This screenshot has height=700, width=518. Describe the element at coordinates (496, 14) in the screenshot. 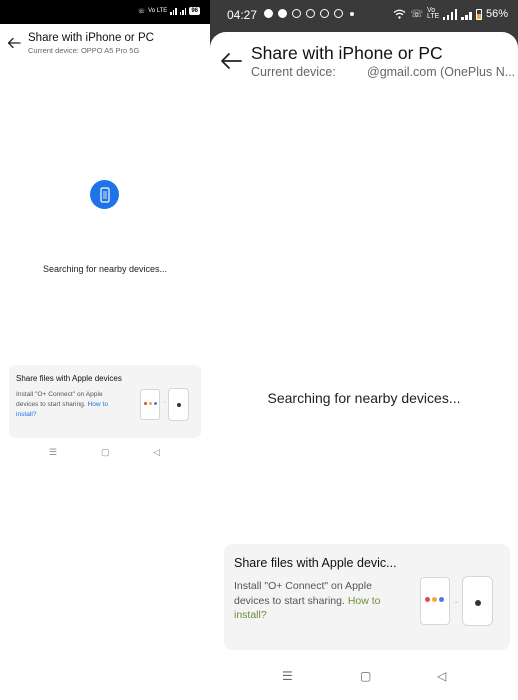

I see `battery-percent: 56%` at that location.